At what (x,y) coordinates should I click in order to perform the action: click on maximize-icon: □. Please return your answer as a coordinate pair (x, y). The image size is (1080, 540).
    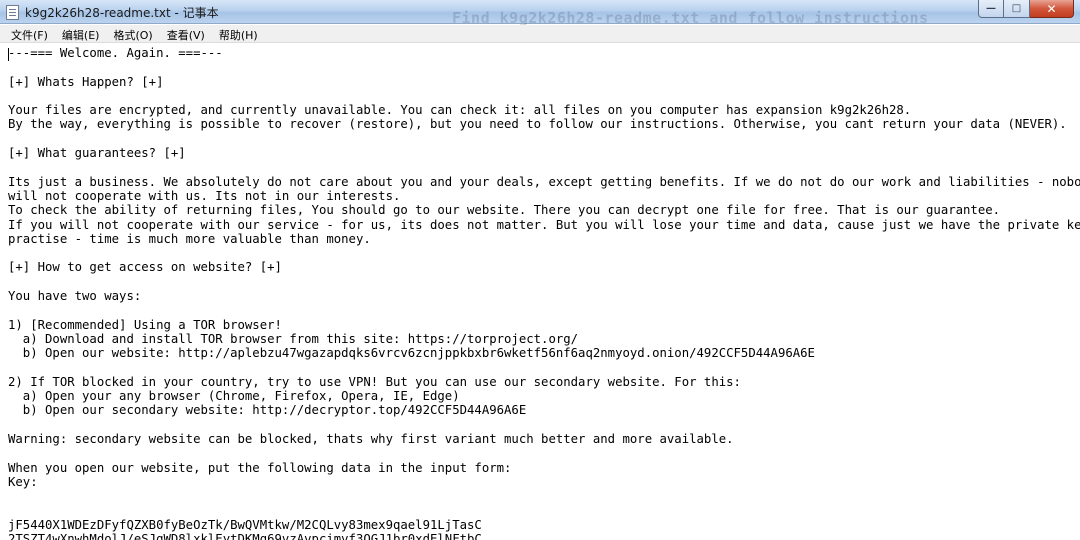
    Looking at the image, I should click on (1016, 8).